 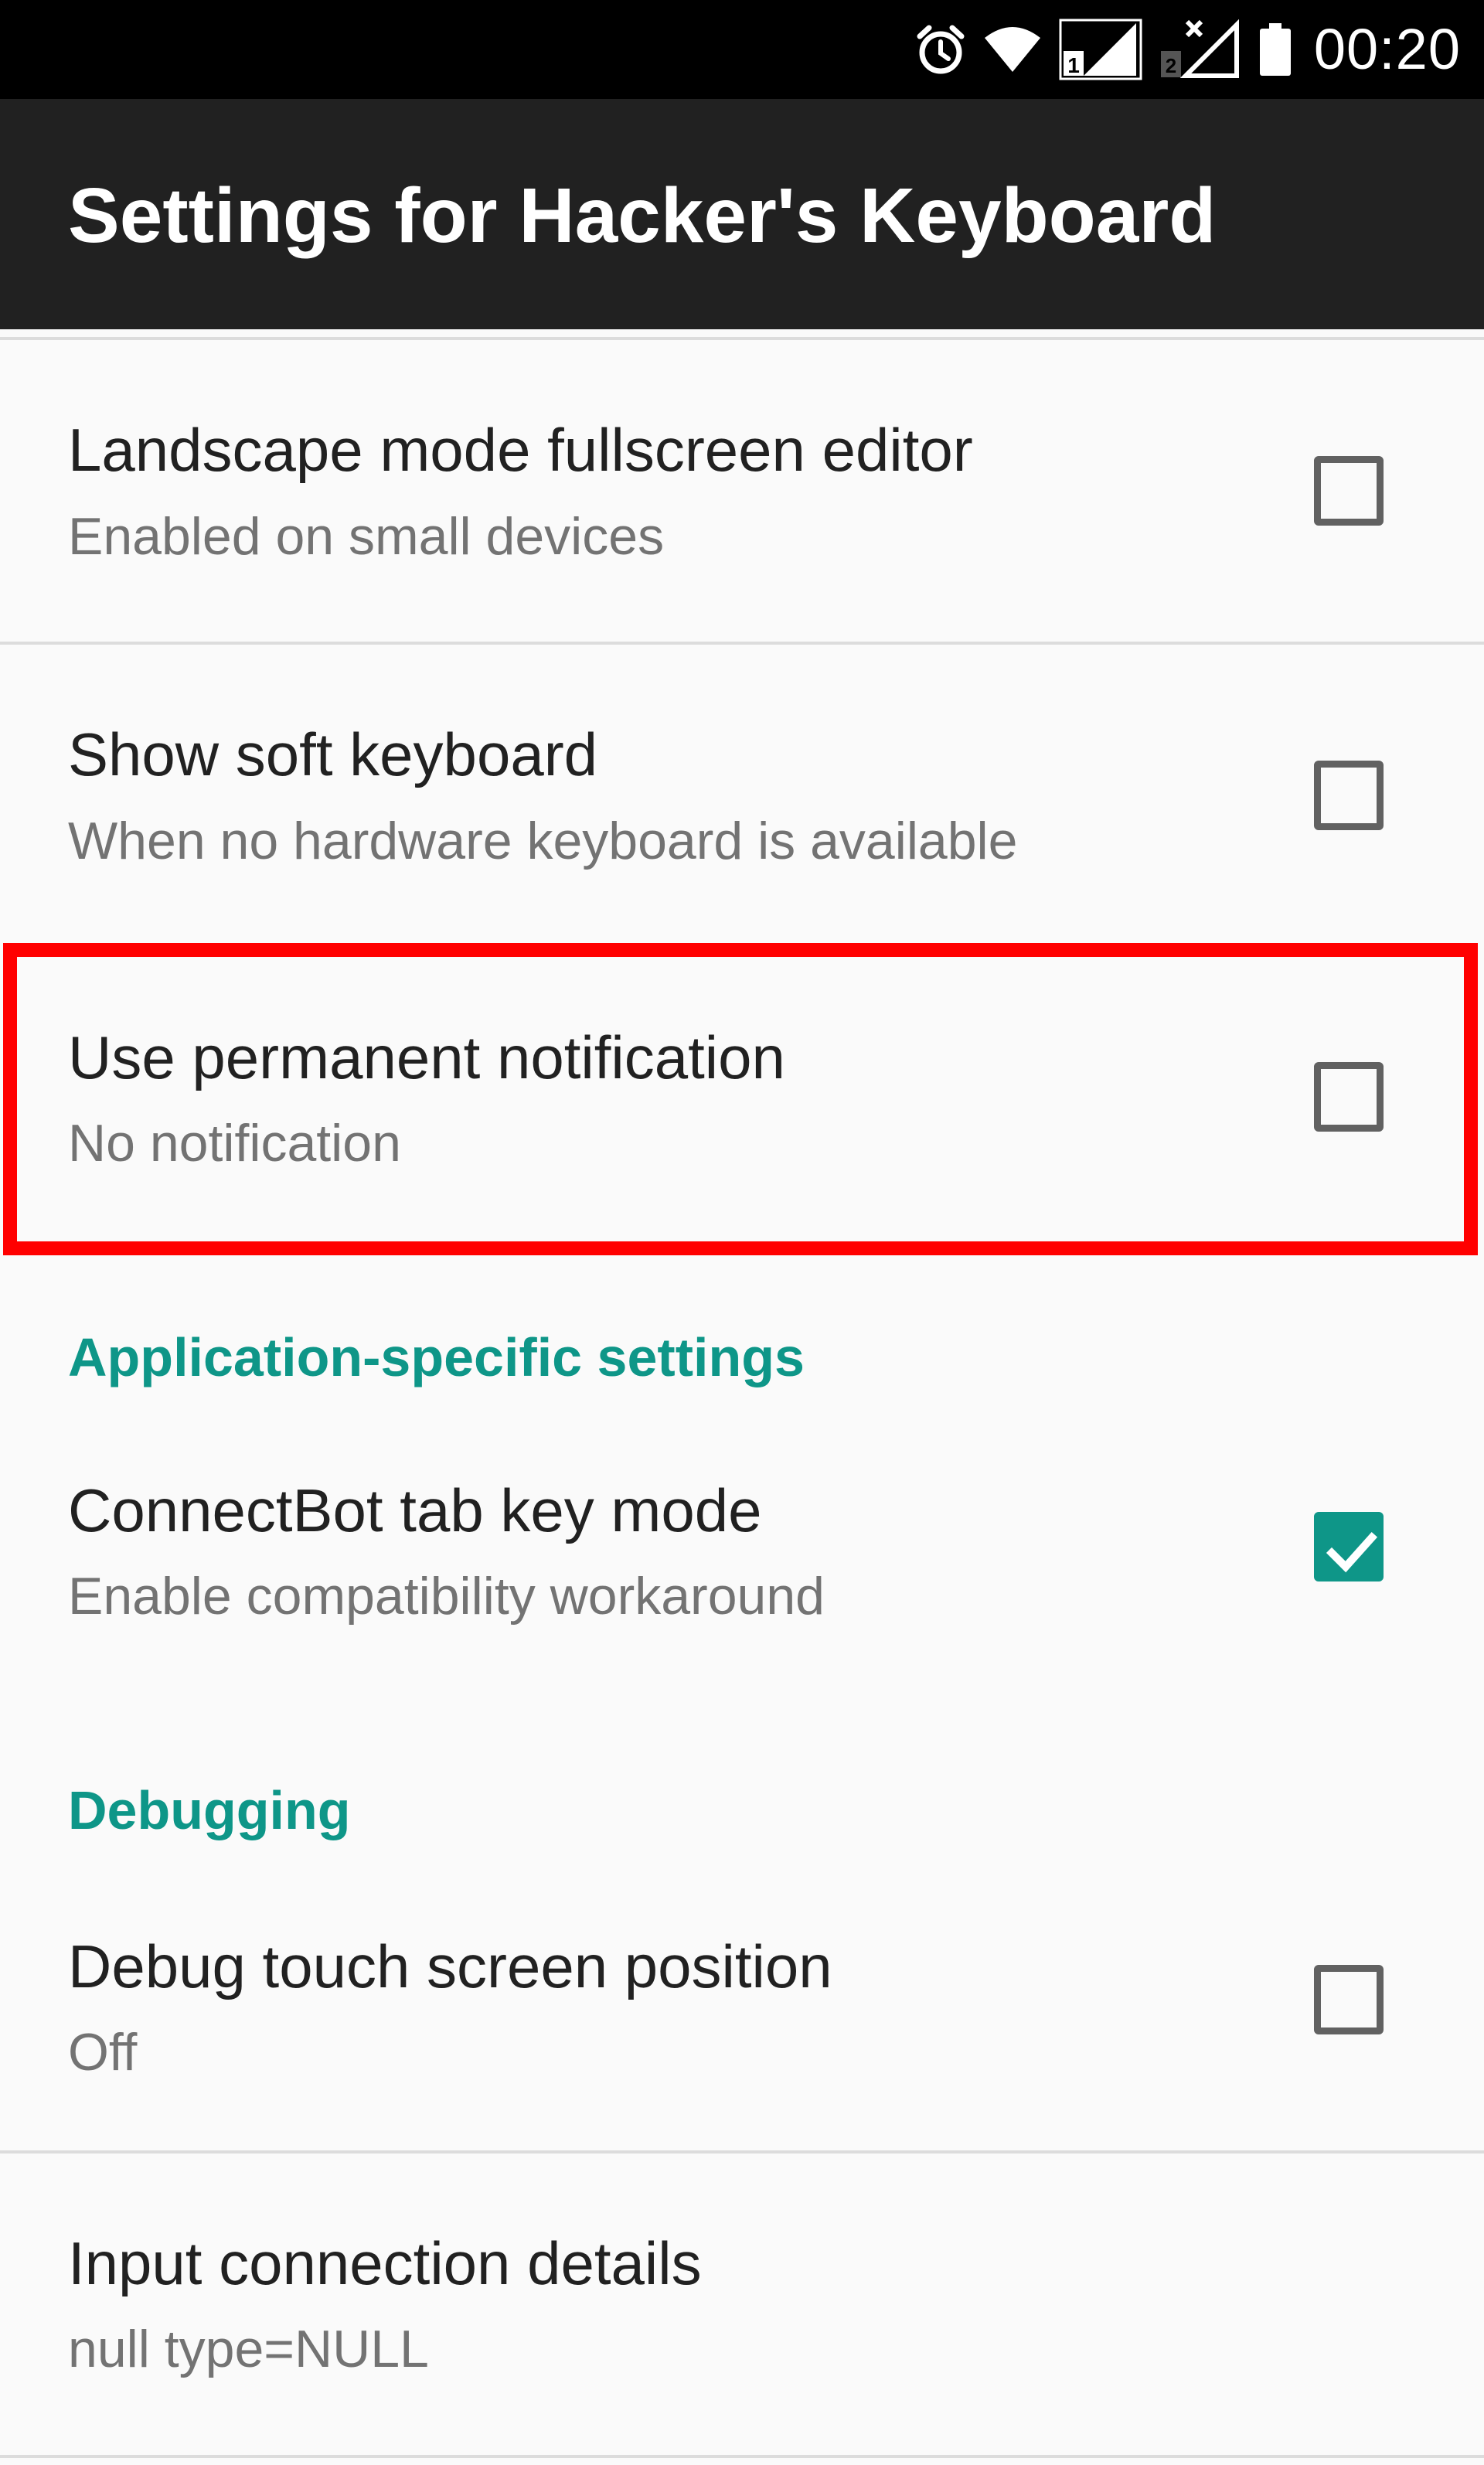 What do you see at coordinates (385, 2263) in the screenshot?
I see `pref-title: Input connection details` at bounding box center [385, 2263].